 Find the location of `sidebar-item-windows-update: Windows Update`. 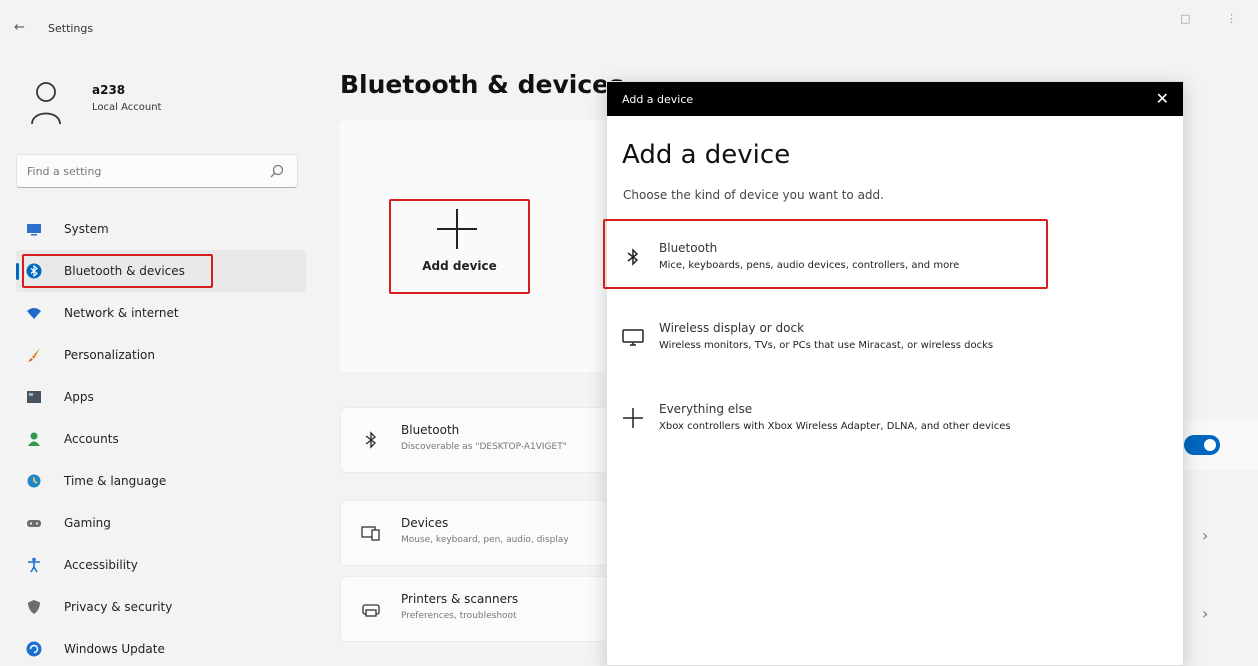

sidebar-item-windows-update: Windows Update is located at coordinates (161, 647).